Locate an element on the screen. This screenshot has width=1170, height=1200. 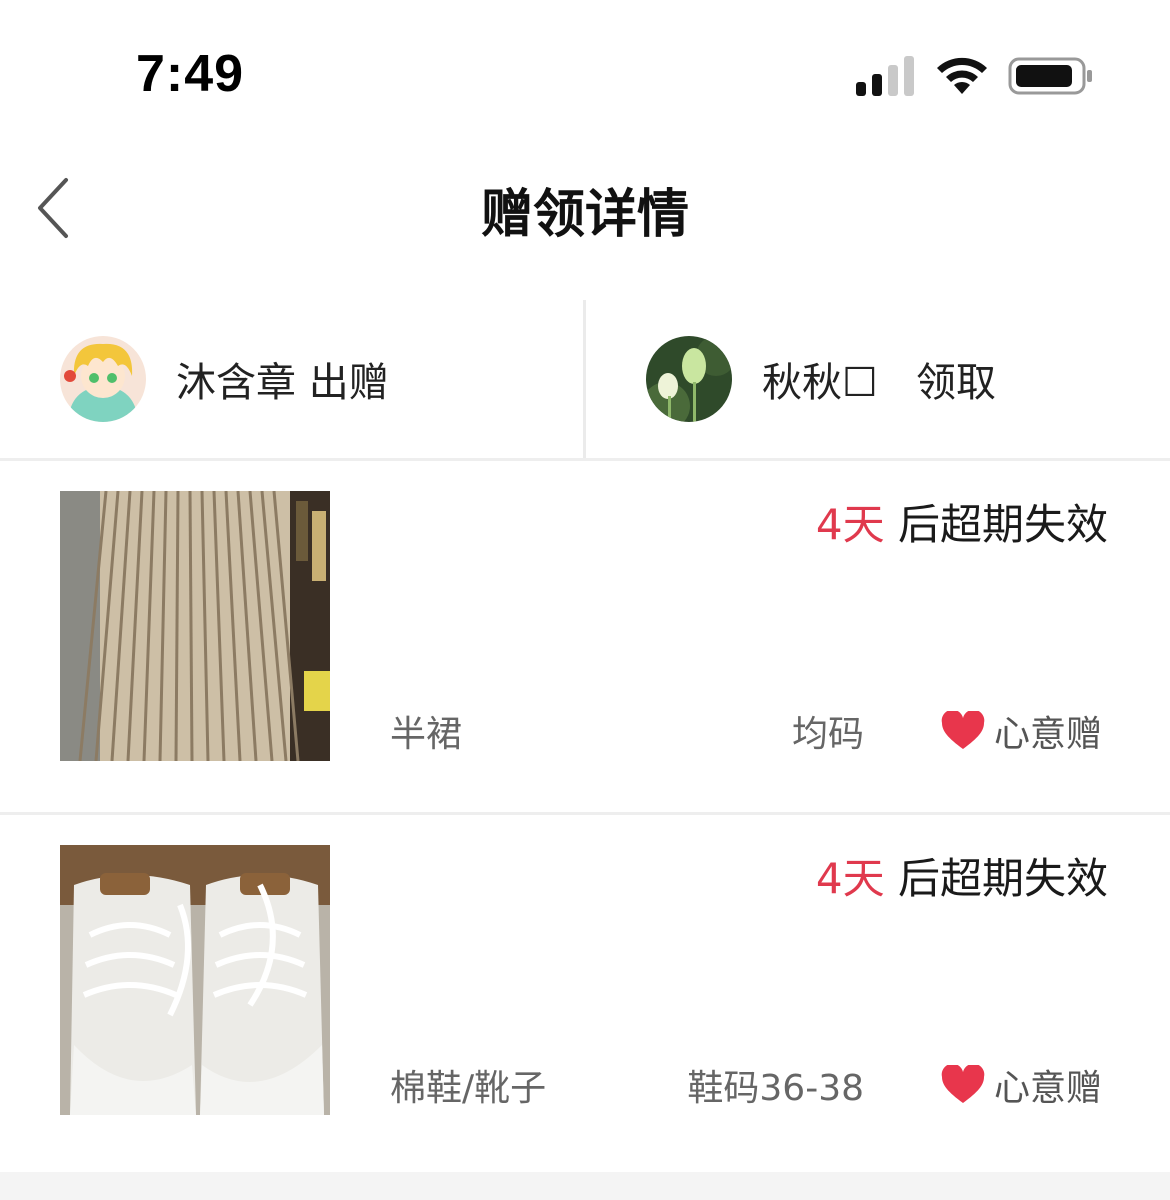
receiver-avatar is located at coordinates (689, 379).